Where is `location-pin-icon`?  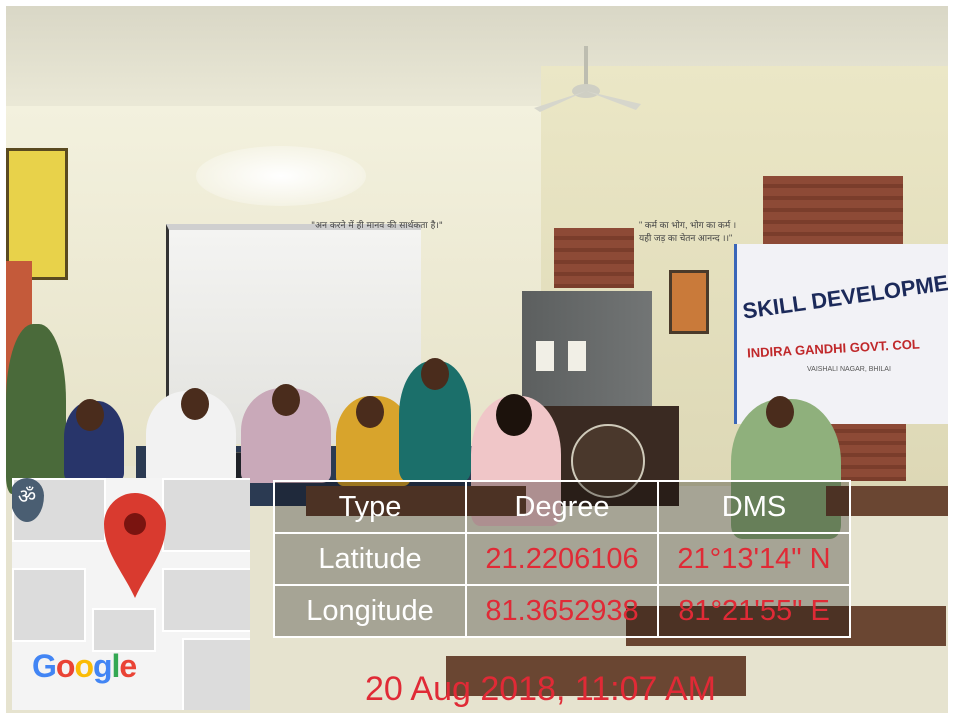
location-pin-icon is located at coordinates (135, 545).